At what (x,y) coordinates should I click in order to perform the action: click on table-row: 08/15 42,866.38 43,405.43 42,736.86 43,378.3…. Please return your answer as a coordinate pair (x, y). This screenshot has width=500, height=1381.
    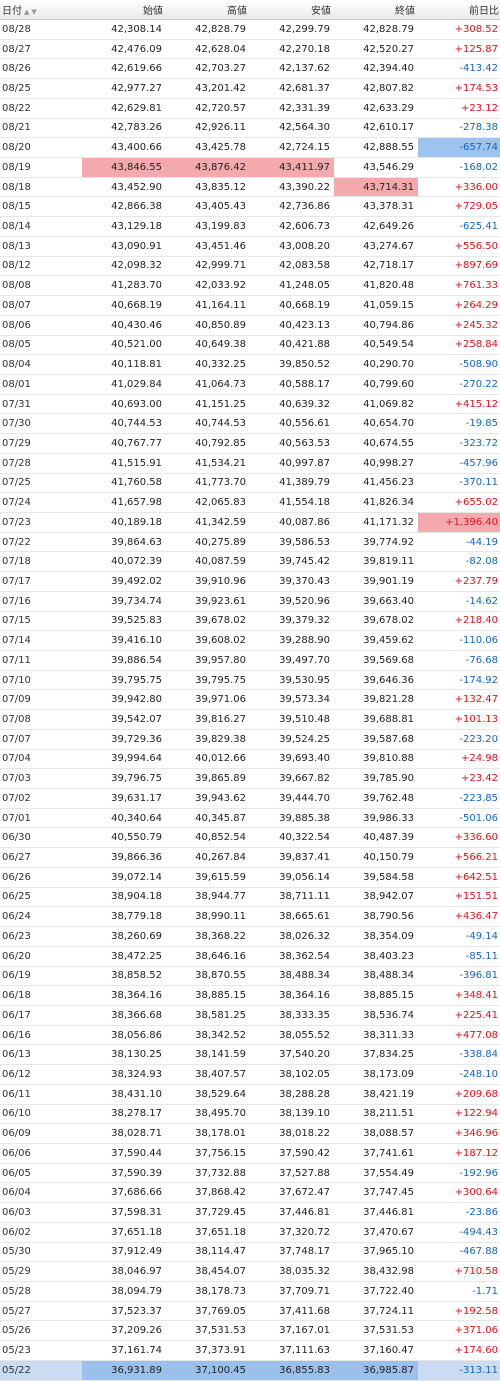
    Looking at the image, I should click on (250, 207).